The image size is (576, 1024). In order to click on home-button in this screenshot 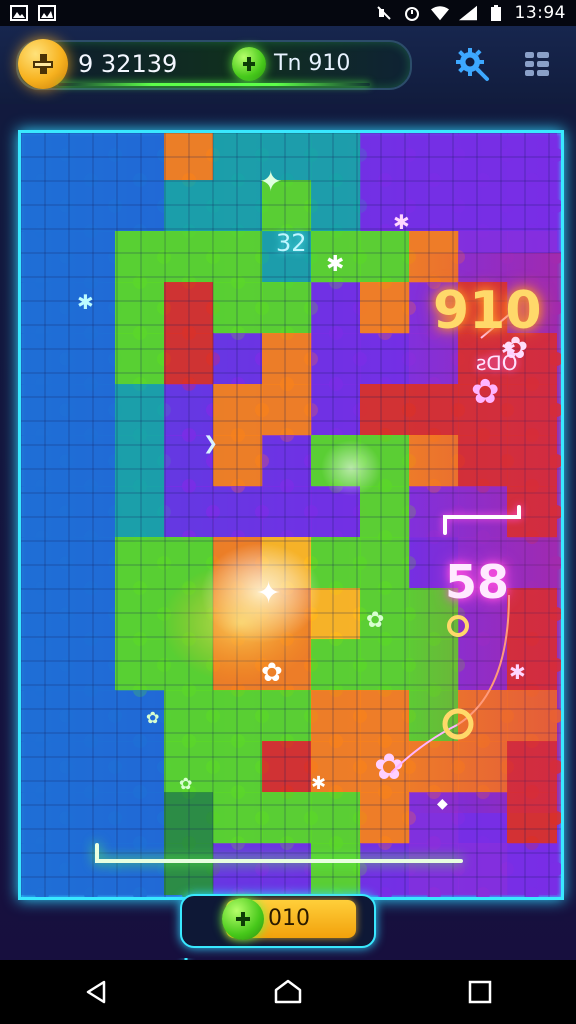, I will do `click(288, 992)`.